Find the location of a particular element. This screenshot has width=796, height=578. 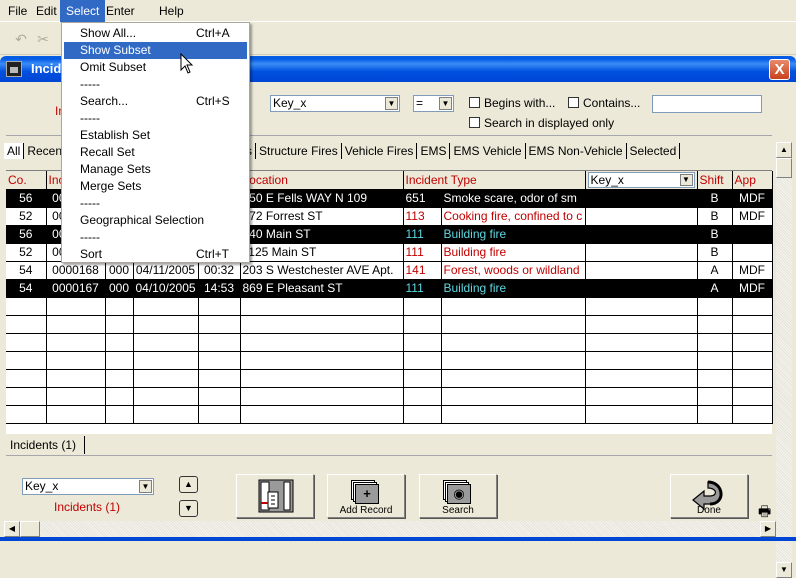

empty-table-row is located at coordinates (389, 324).